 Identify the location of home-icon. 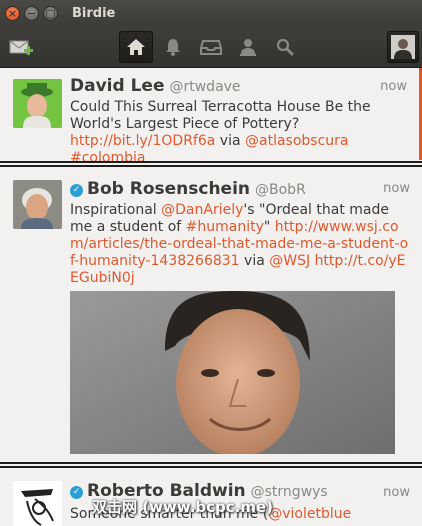
(136, 47).